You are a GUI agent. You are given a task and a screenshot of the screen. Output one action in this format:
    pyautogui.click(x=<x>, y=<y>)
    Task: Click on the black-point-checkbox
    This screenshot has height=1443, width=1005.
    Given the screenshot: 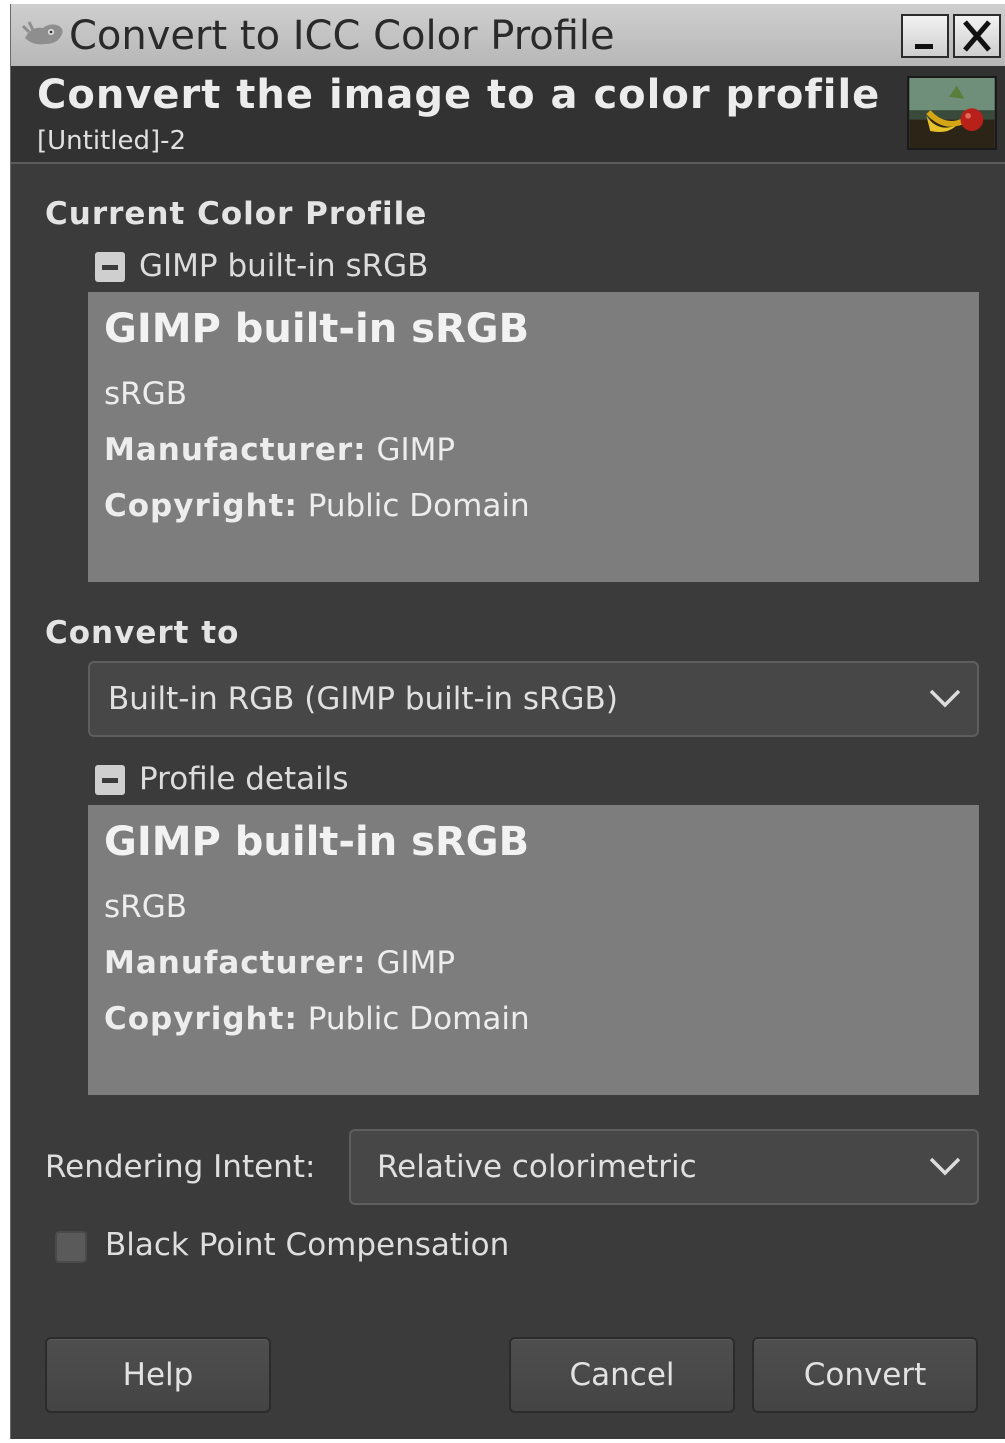 What is the action you would take?
    pyautogui.click(x=71, y=1247)
    